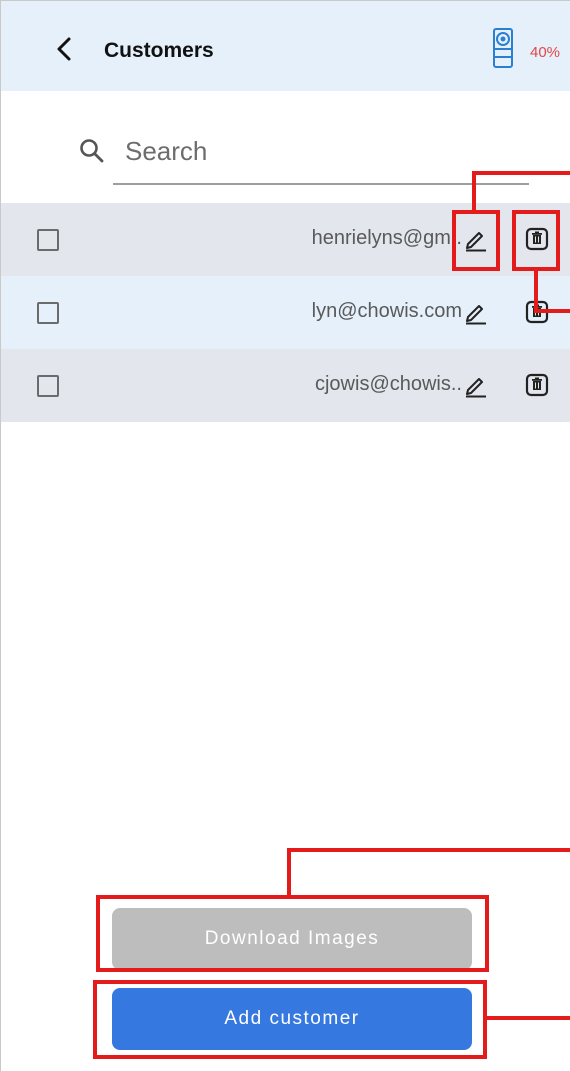  What do you see at coordinates (292, 939) in the screenshot?
I see `download-images-button: Download Images` at bounding box center [292, 939].